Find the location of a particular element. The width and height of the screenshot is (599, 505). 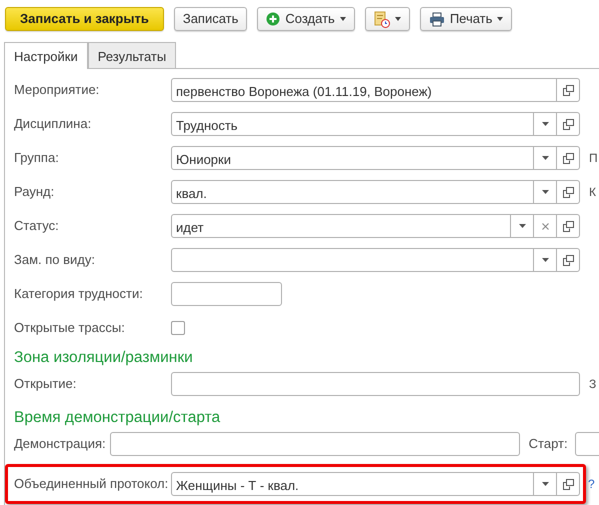

printer-icon is located at coordinates (436, 19).